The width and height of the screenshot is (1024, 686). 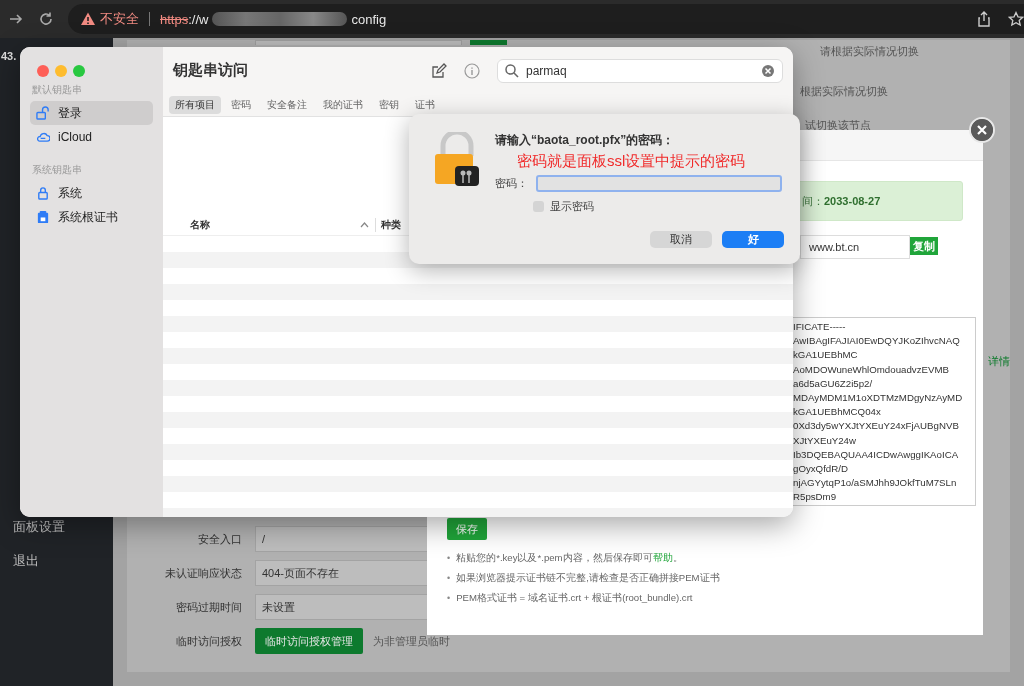 What do you see at coordinates (869, 51) in the screenshot?
I see `hint-text: 请根据实际情况切换` at bounding box center [869, 51].